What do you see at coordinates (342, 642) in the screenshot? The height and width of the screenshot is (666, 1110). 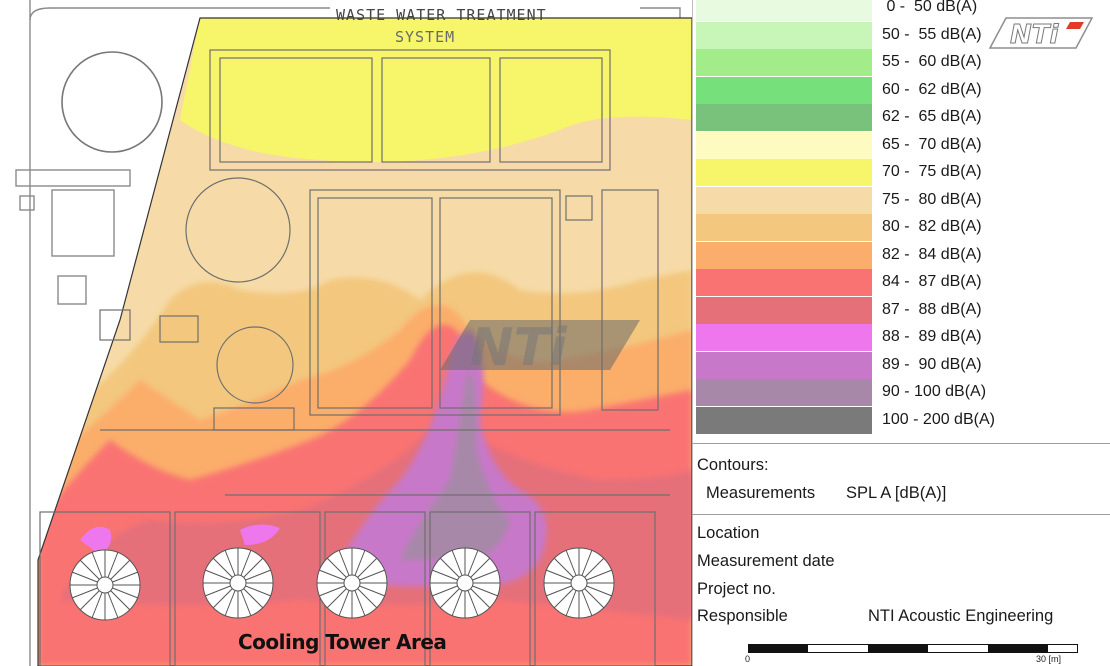 I see `area-label: Cooling Tower Area` at bounding box center [342, 642].